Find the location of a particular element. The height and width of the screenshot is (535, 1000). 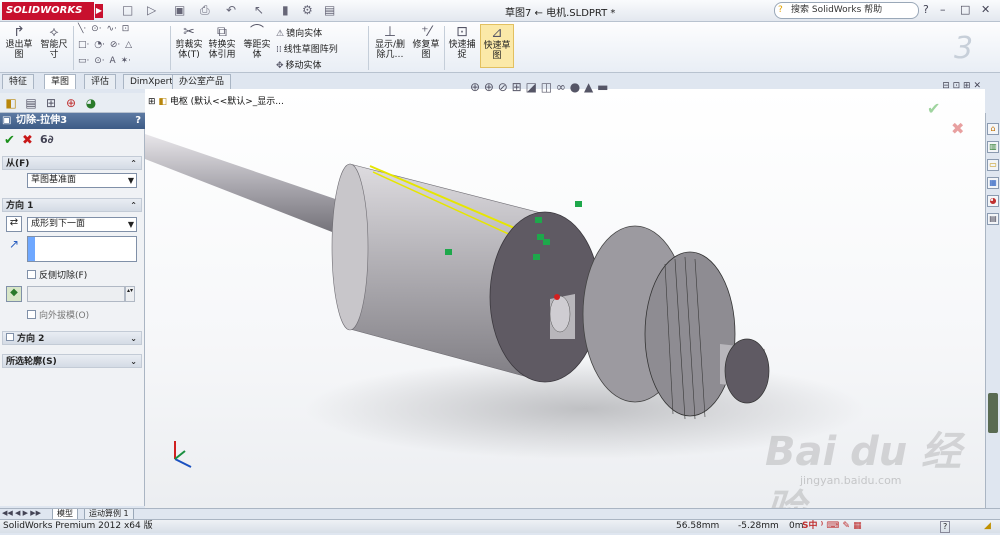

chevron-down-icon: ▼ is located at coordinates (130, 180).